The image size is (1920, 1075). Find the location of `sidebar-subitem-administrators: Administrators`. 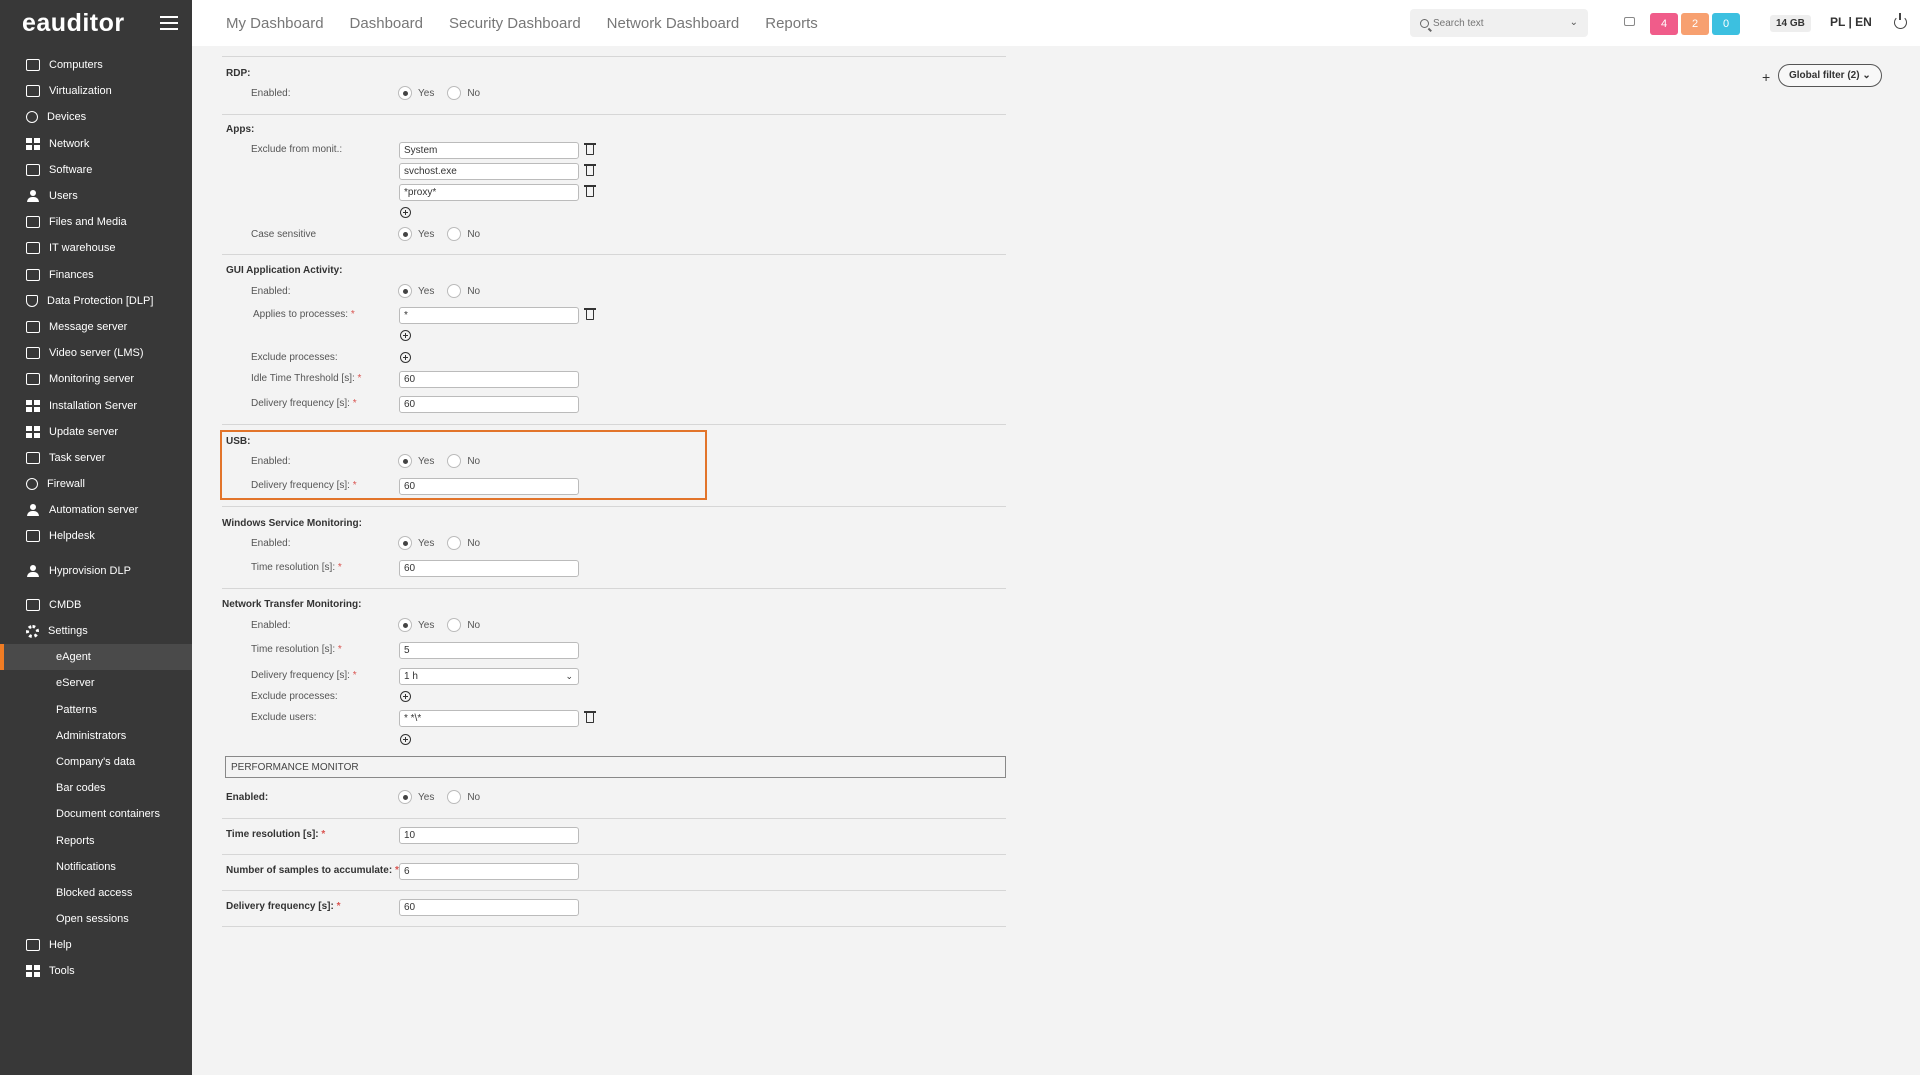

sidebar-subitem-administrators: Administrators is located at coordinates (96, 736).